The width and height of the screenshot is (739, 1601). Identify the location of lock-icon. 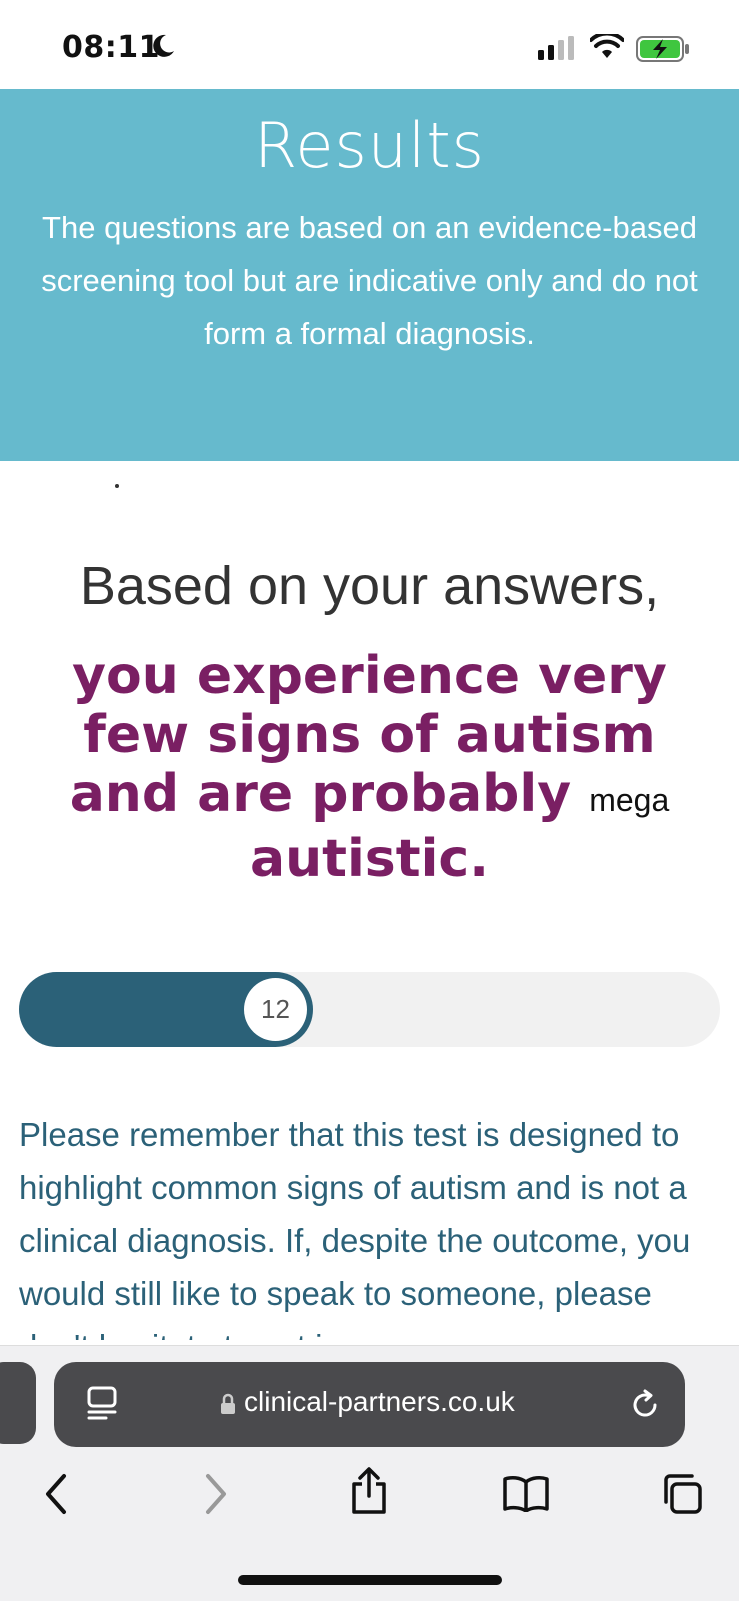
(228, 1403).